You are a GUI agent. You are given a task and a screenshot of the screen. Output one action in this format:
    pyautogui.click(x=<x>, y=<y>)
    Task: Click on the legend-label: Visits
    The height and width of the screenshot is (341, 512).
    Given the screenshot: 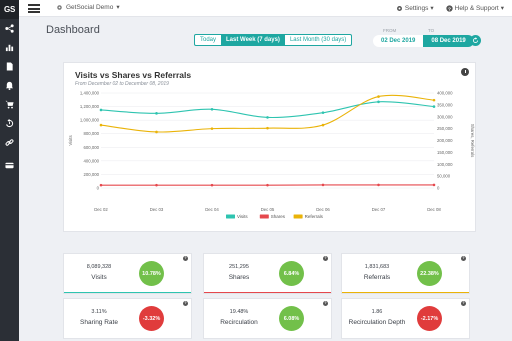 What is the action you would take?
    pyautogui.click(x=242, y=216)
    